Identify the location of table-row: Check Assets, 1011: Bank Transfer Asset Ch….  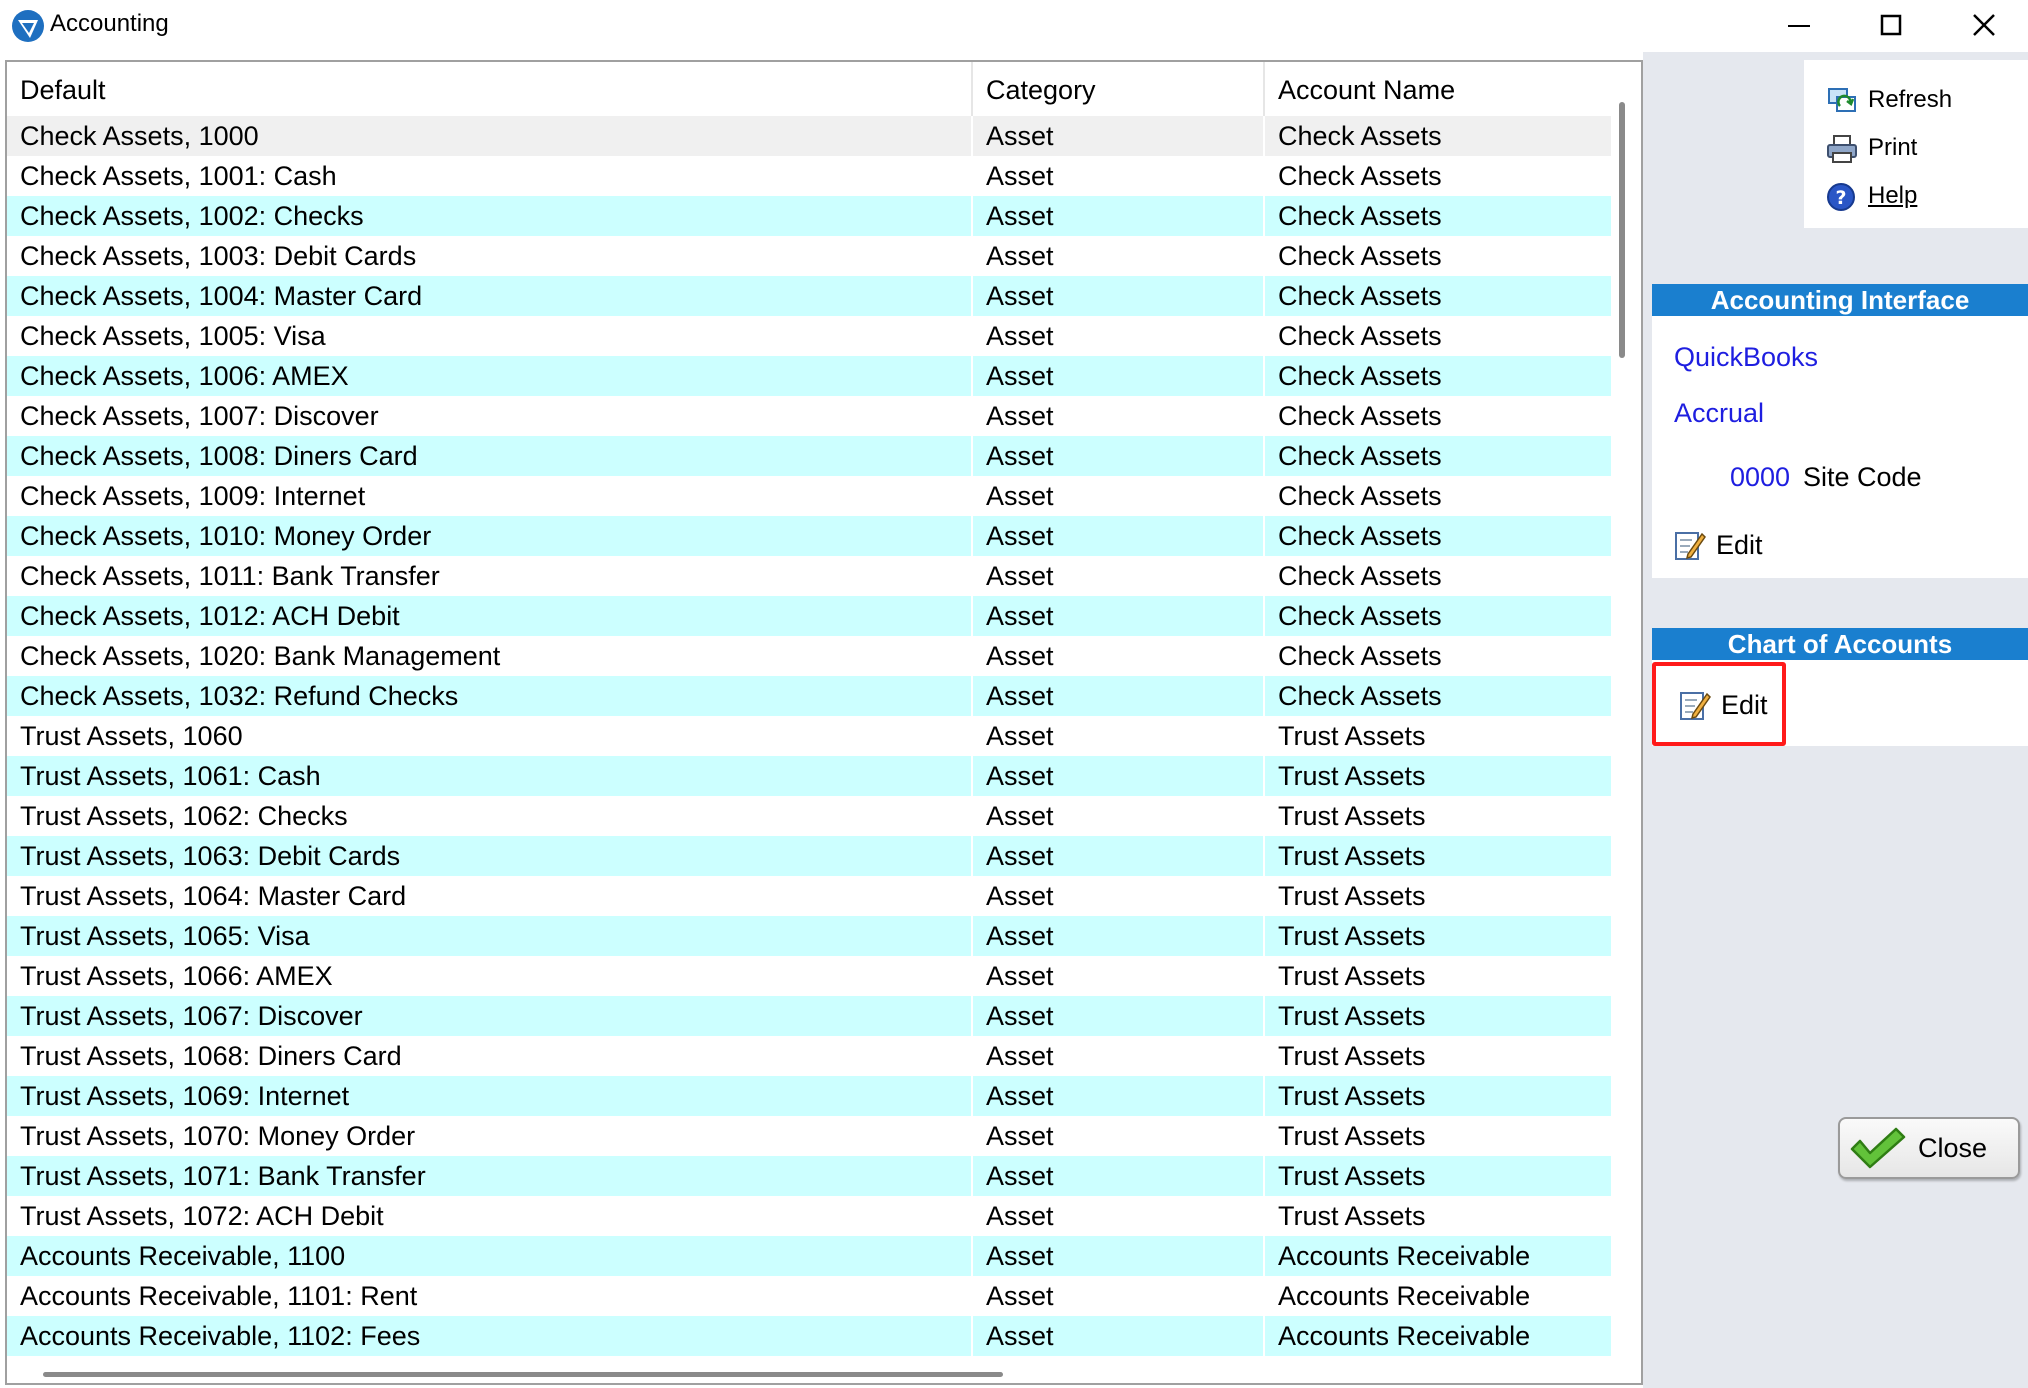
(809, 576).